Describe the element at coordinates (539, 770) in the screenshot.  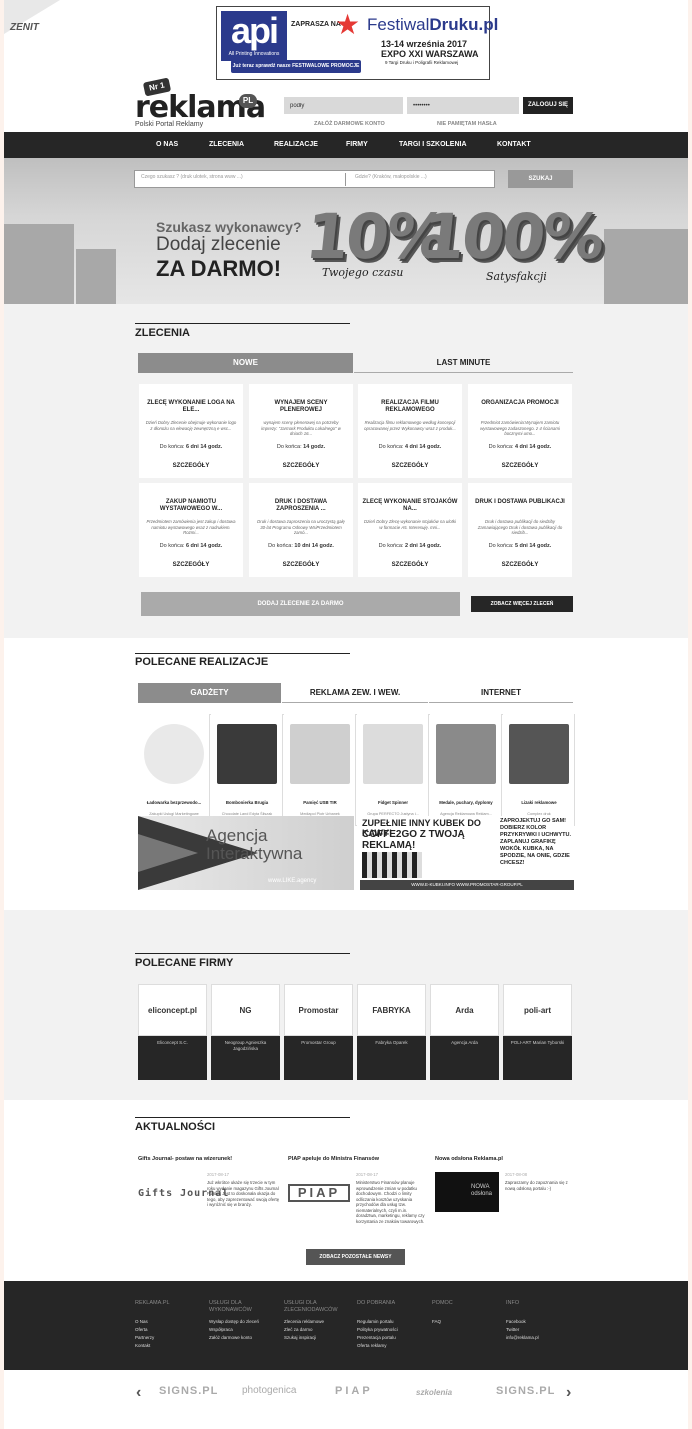
I see `realization-item: Lizaki reklamowe Complex druk` at that location.